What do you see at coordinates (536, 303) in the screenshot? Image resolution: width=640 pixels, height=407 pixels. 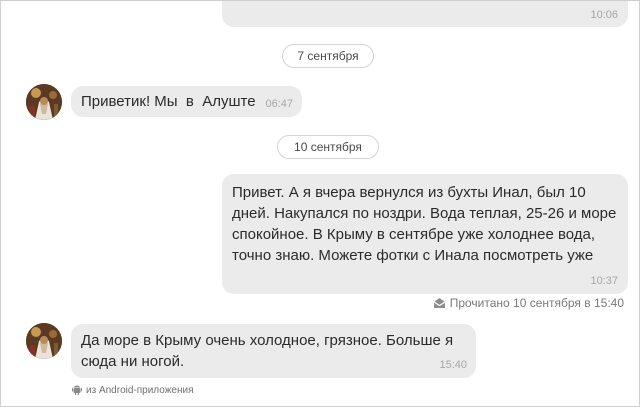 I see `read-status-text: Прочитано 10 сентября в 15:40` at bounding box center [536, 303].